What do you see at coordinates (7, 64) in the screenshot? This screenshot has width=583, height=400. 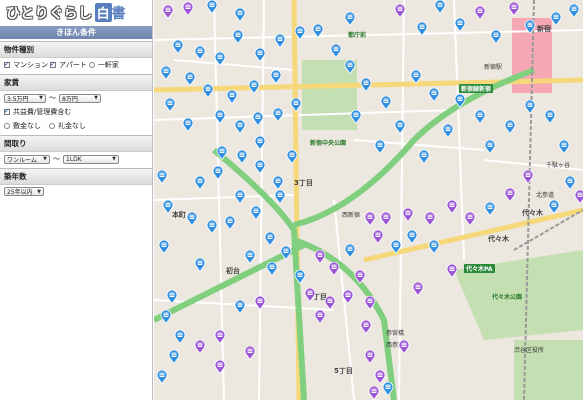 I see `mansion-checkbox` at bounding box center [7, 64].